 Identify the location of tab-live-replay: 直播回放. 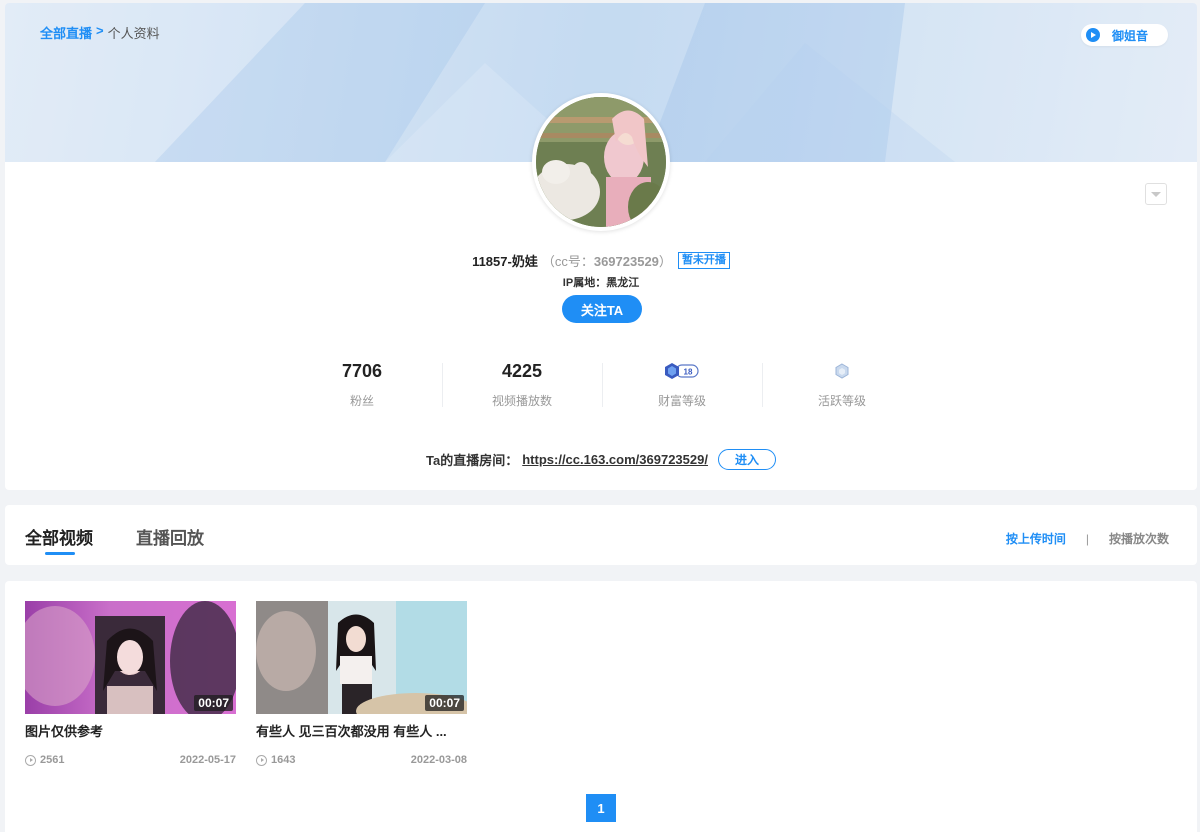
(170, 536).